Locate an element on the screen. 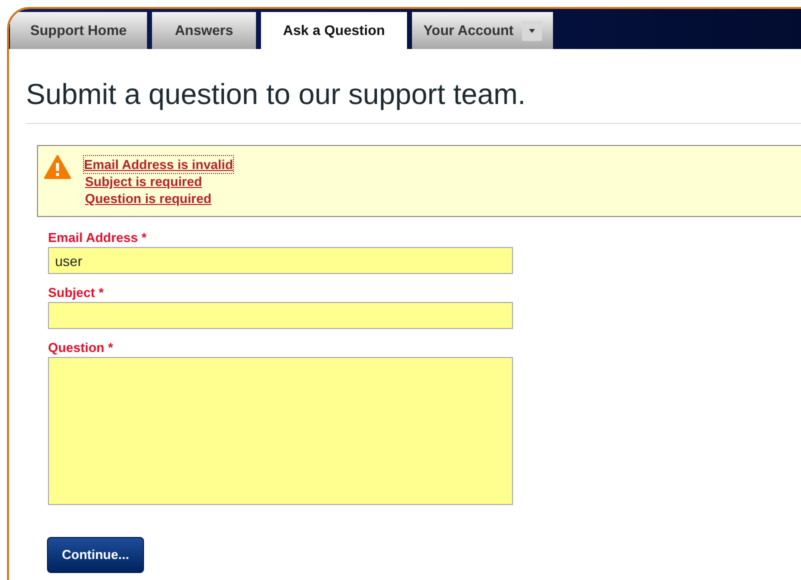  tab: Your Account is located at coordinates (482, 30).